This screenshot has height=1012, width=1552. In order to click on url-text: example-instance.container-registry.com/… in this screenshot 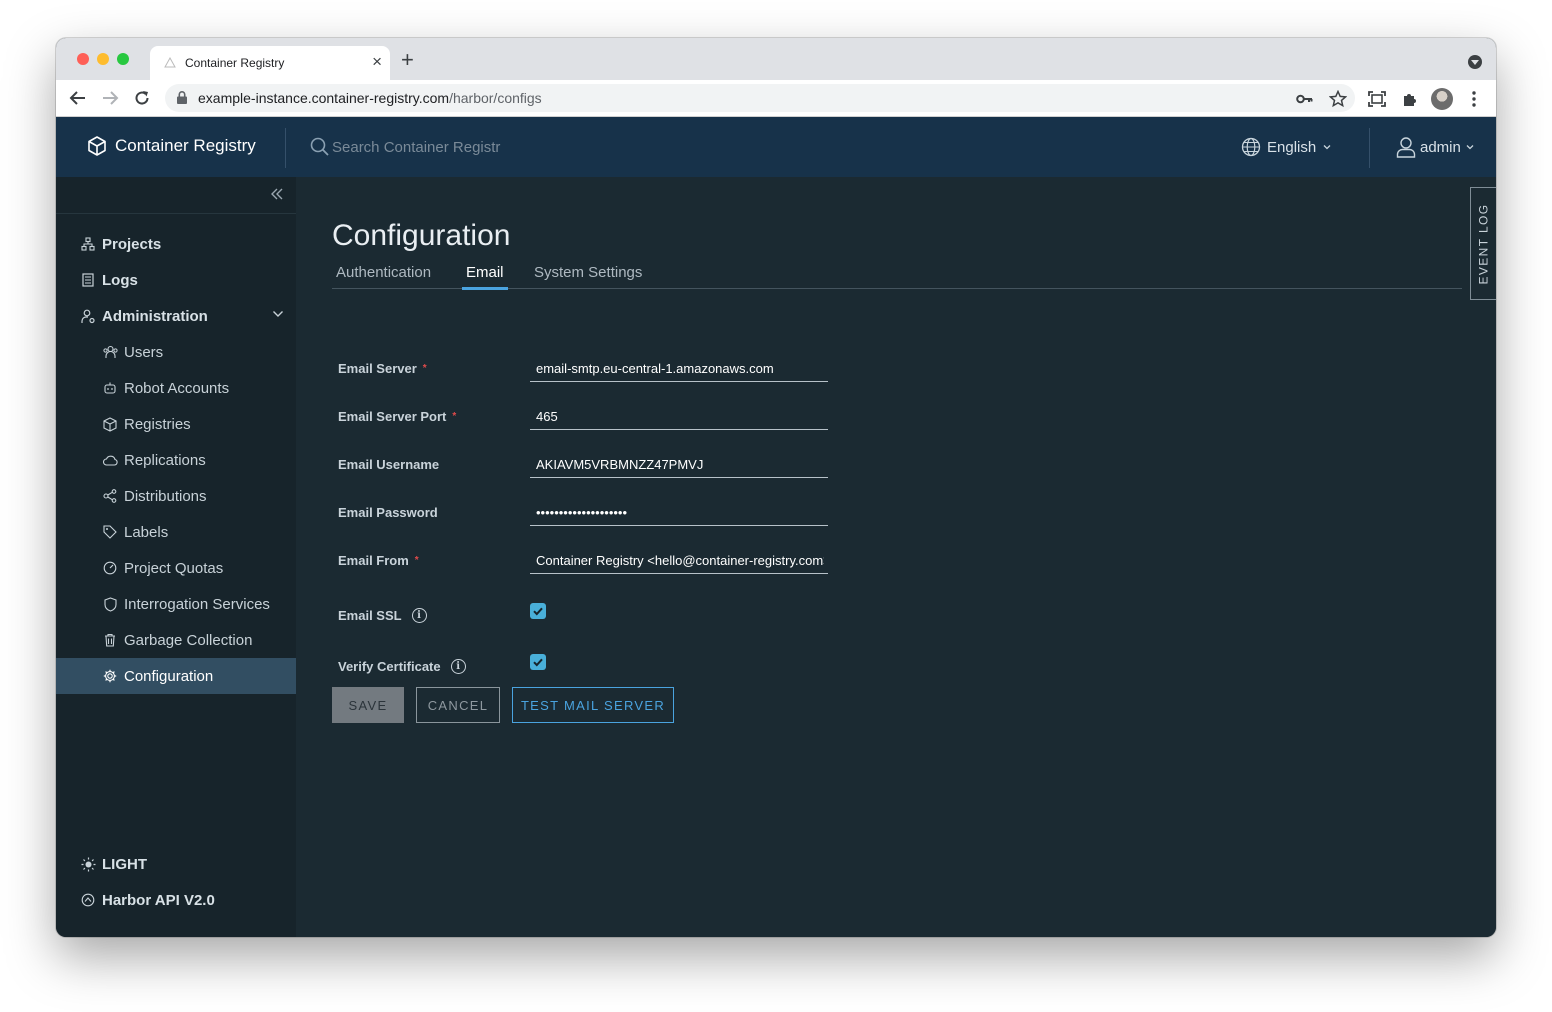, I will do `click(370, 98)`.